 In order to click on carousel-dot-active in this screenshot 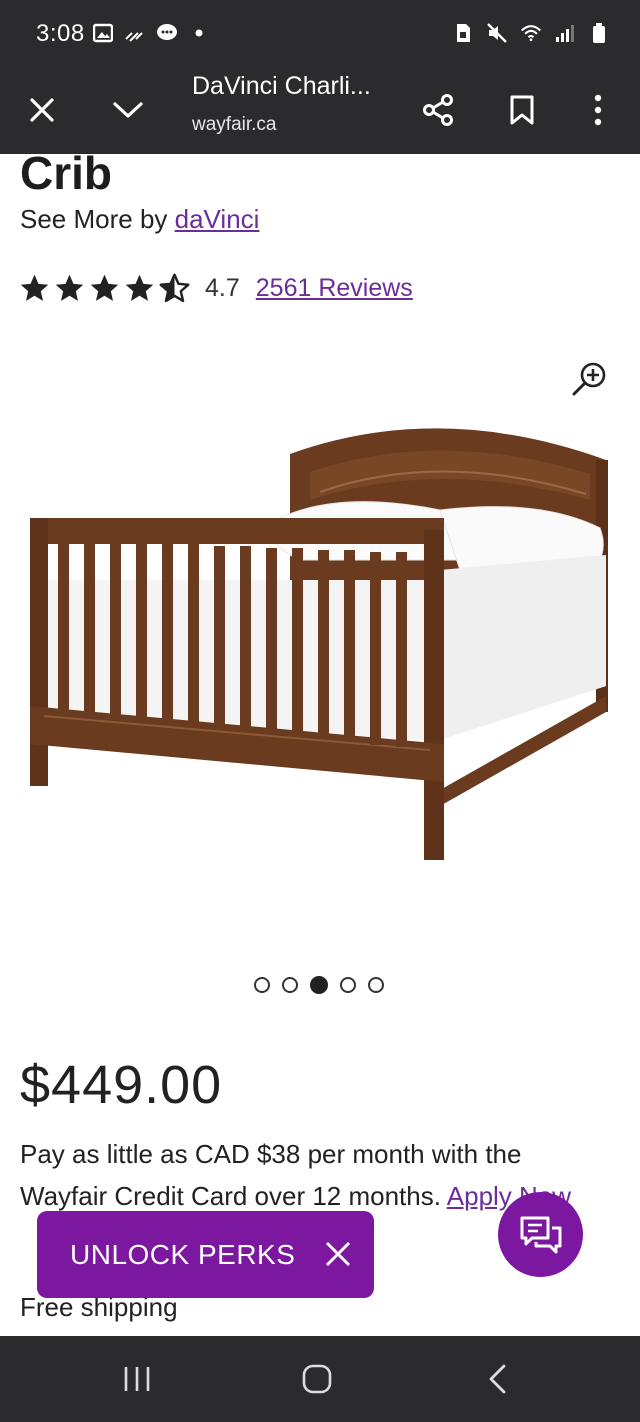, I will do `click(319, 985)`.